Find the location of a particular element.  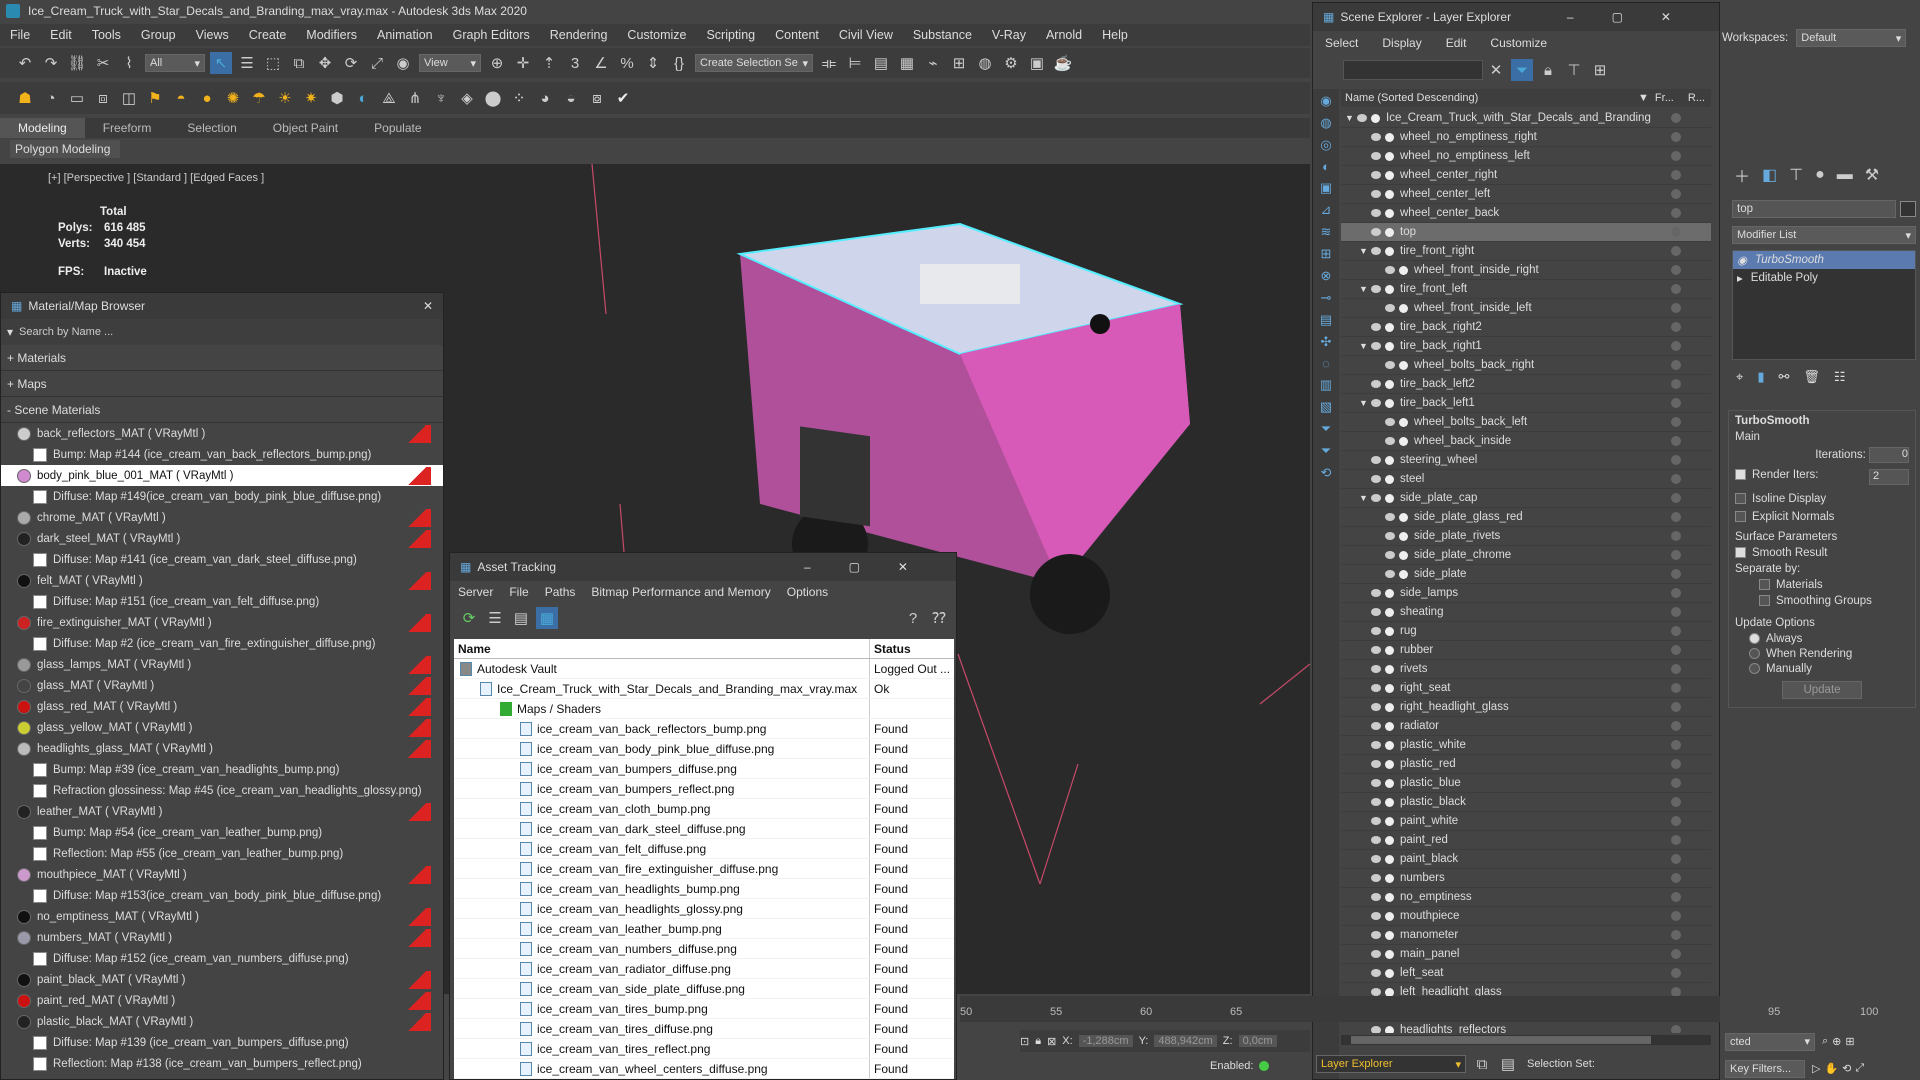

tab-populate: Populate is located at coordinates (397, 128).